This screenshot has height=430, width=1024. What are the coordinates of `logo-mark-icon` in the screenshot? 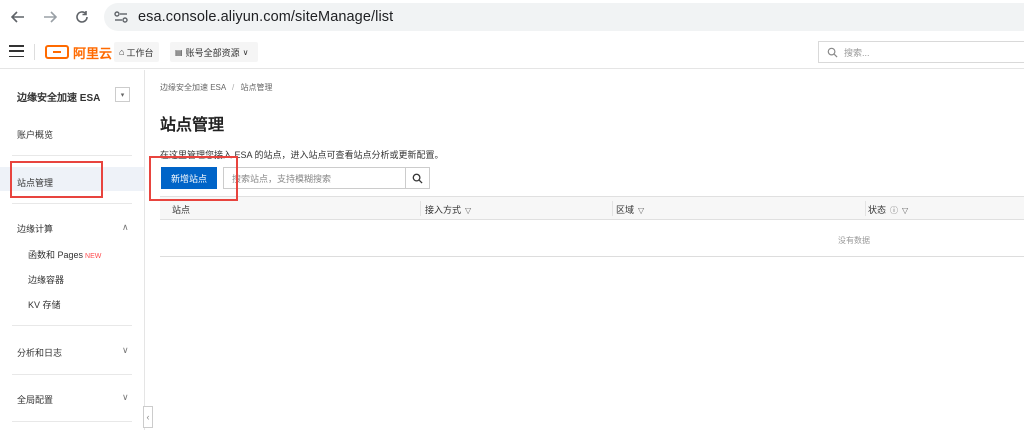 It's located at (57, 52).